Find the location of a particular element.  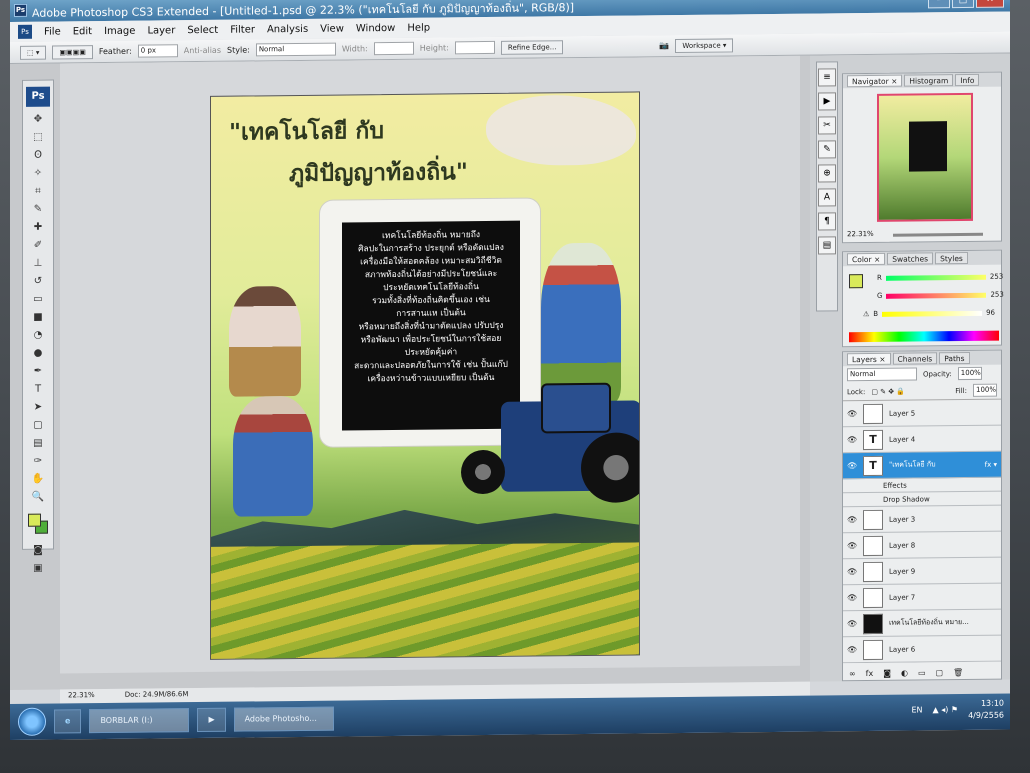

navigator-zoom-value: 22.31% is located at coordinates (860, 234).